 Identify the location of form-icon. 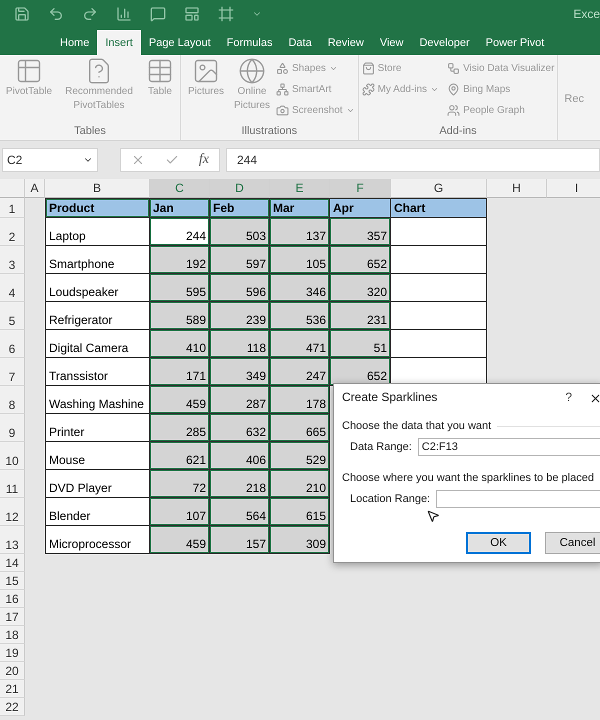
(192, 14).